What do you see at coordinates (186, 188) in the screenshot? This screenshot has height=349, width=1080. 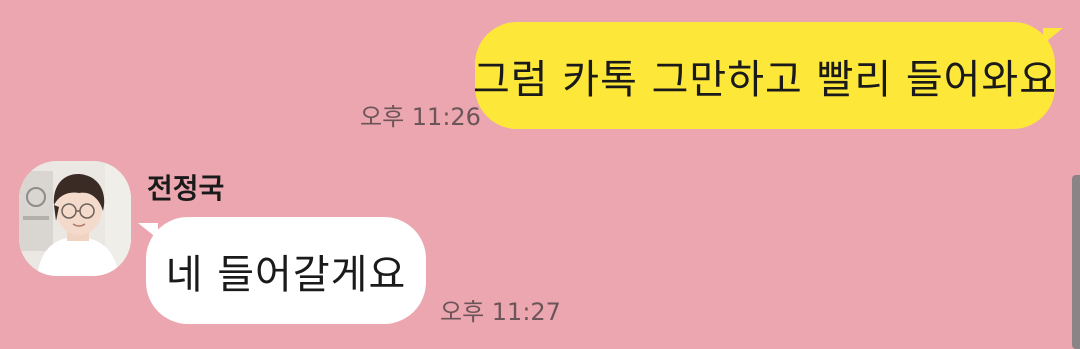 I see `sender-name: 전정국` at bounding box center [186, 188].